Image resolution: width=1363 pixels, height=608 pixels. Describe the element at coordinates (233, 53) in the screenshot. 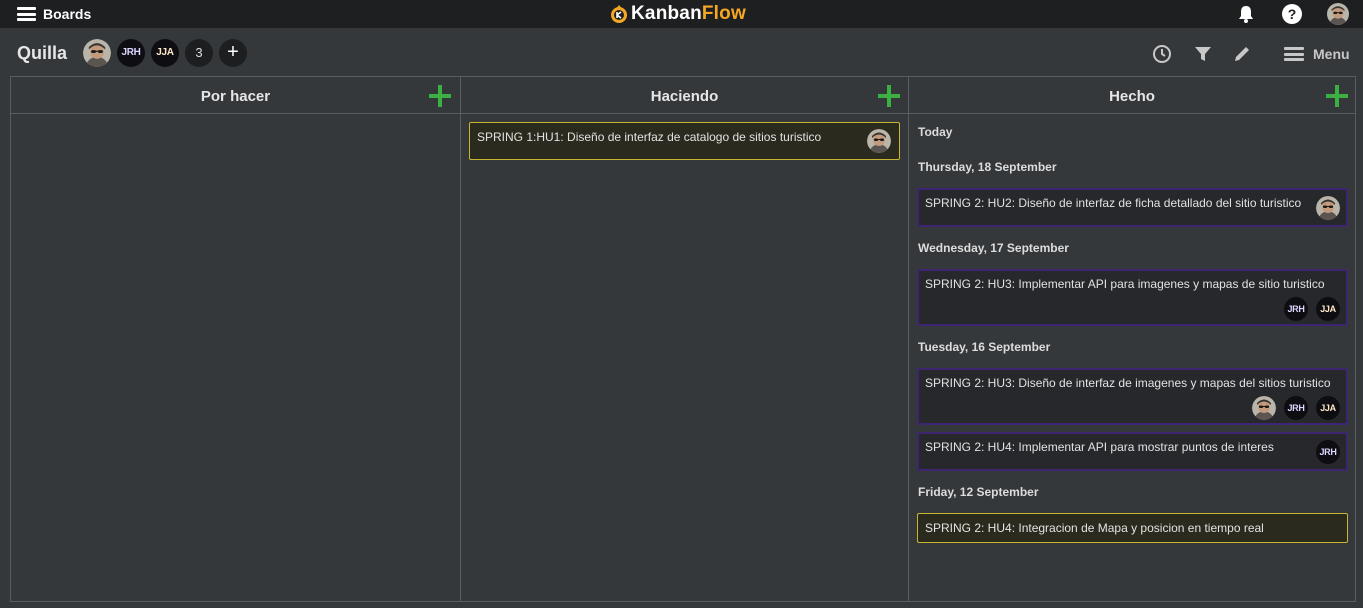

I see `add-member-button: +` at that location.